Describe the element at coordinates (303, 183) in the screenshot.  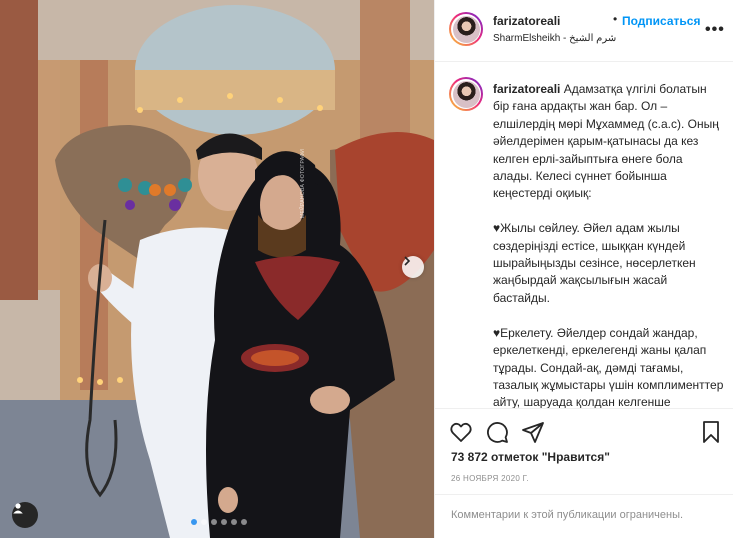
I see `photo-watermark: МЕЙРАНОВА ФОТОГРАФИ` at that location.